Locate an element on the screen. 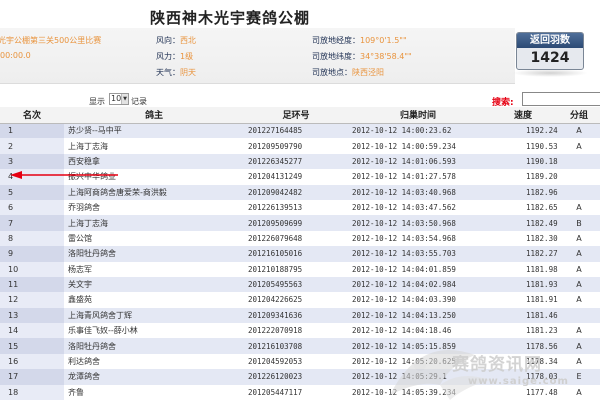 The height and width of the screenshot is (409, 600). group-cell is located at coordinates (579, 192).